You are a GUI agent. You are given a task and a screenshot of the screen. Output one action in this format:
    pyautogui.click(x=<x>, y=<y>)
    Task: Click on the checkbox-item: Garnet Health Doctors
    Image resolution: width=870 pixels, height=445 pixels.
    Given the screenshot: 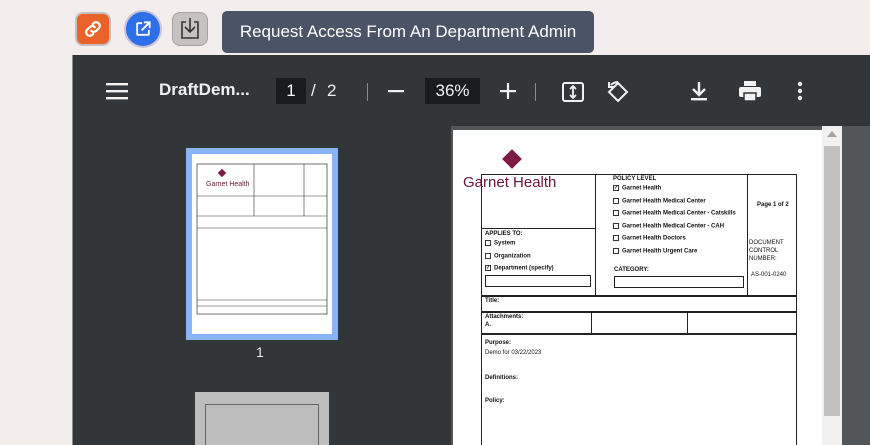 What is the action you would take?
    pyautogui.click(x=674, y=238)
    